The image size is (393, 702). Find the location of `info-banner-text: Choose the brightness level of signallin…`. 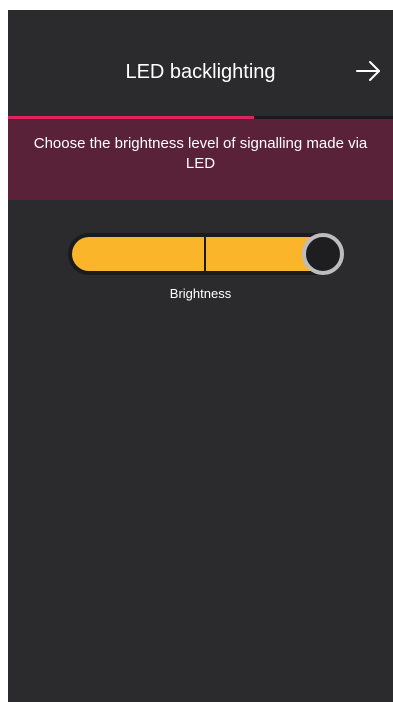

info-banner-text: Choose the brightness level of signallin… is located at coordinates (200, 153).